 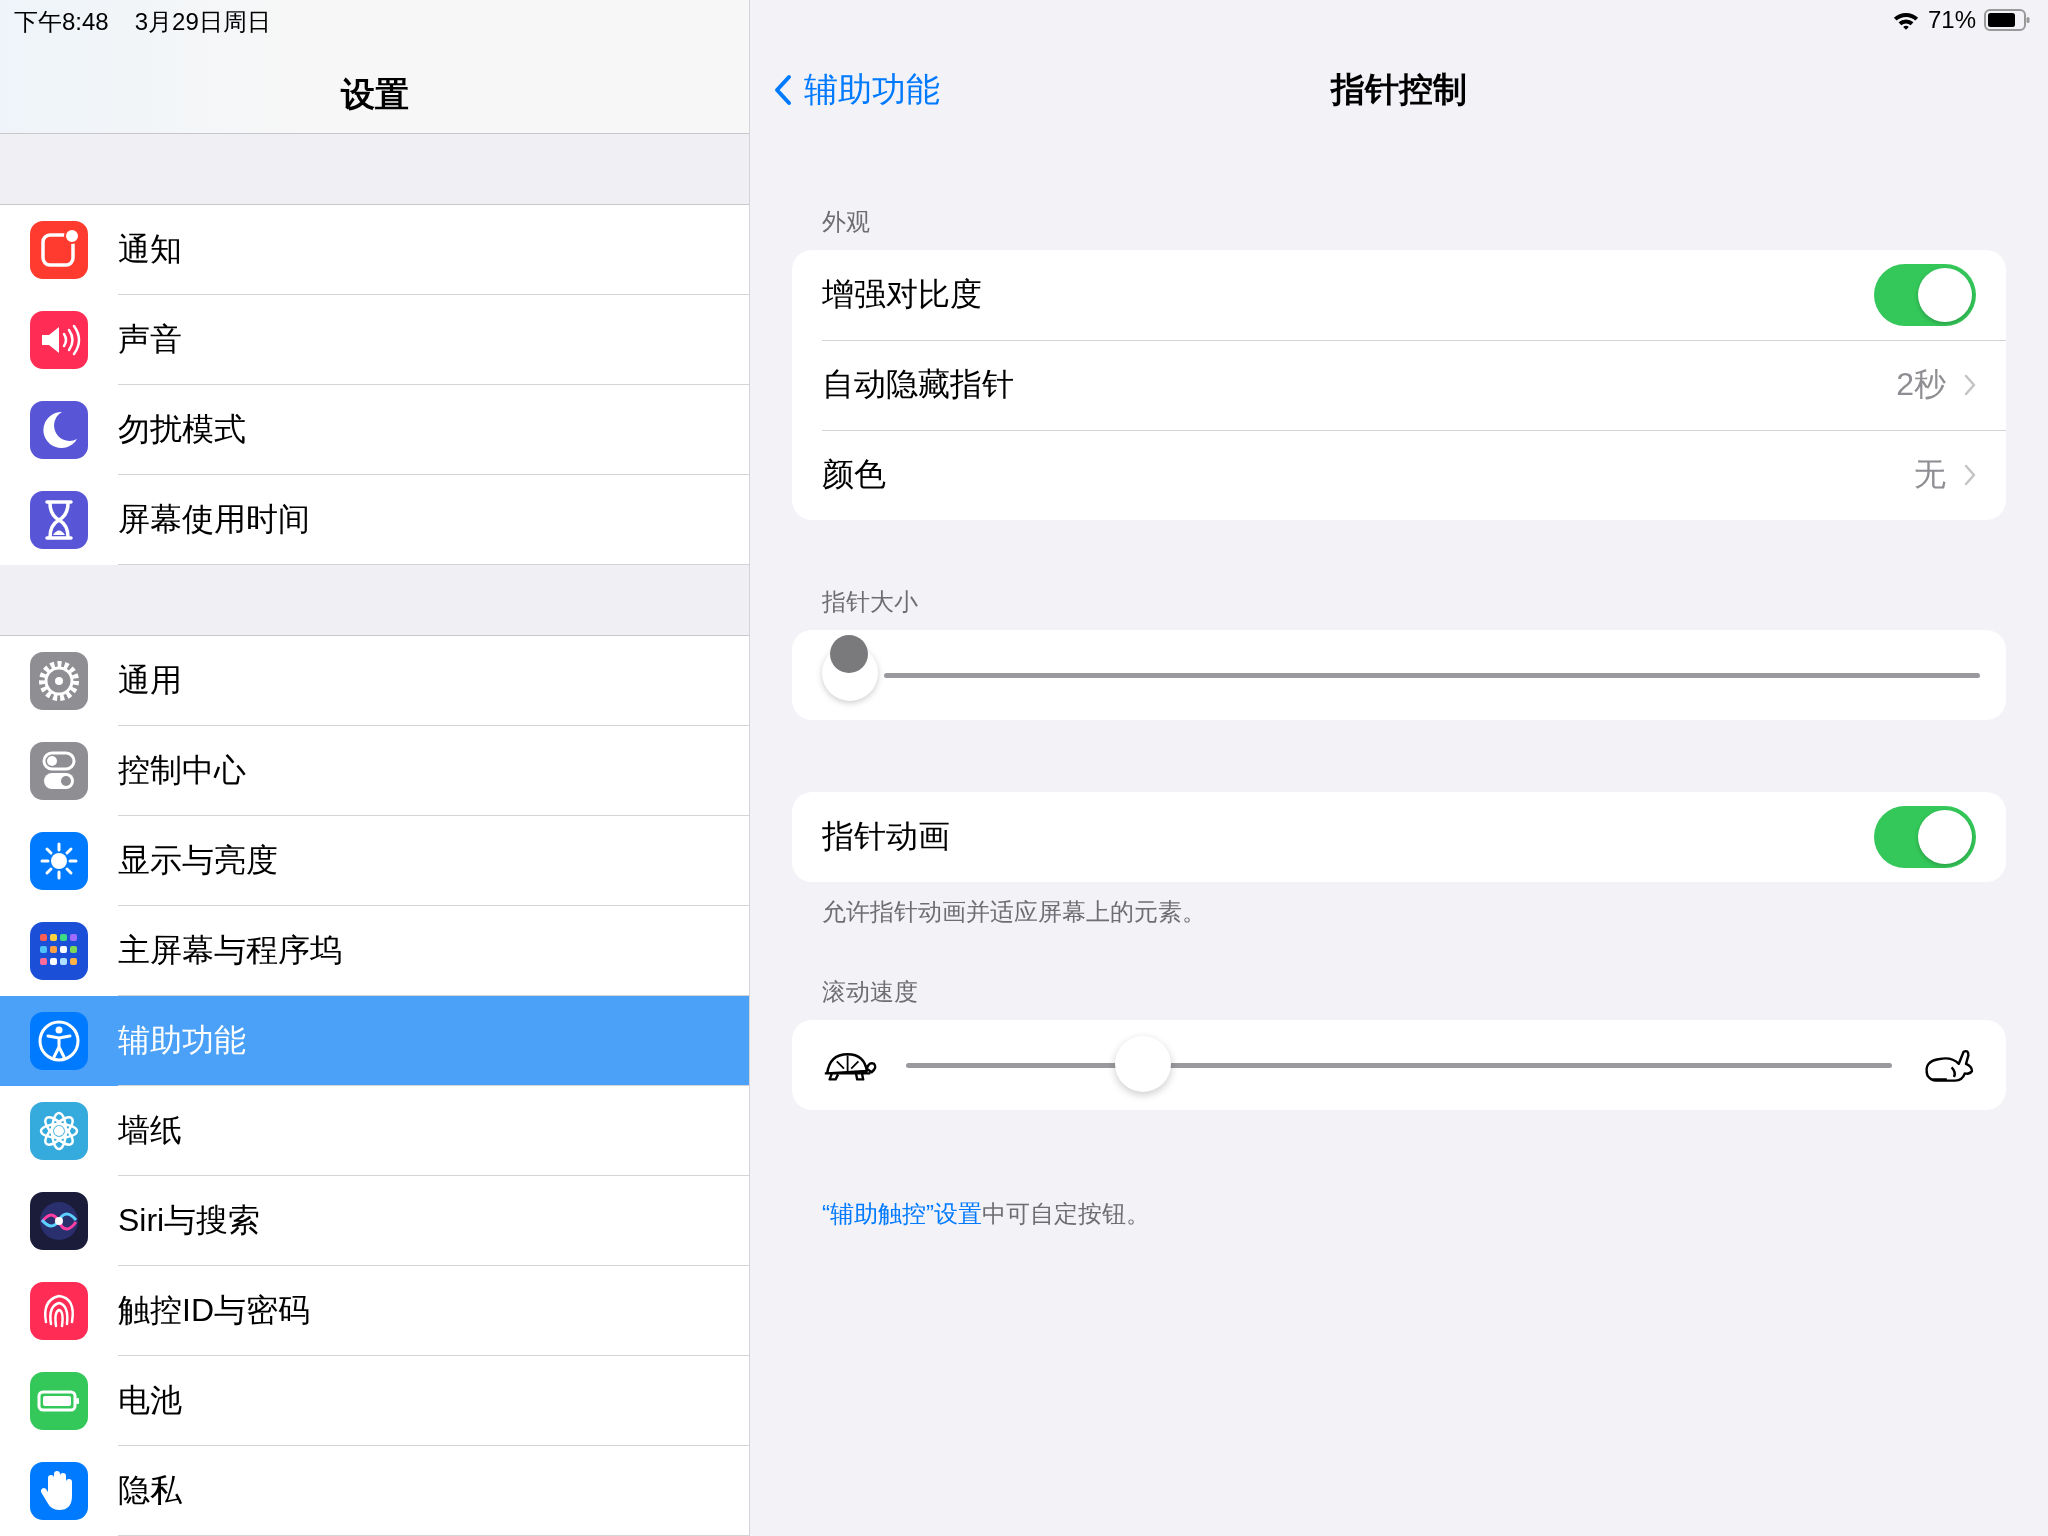 What do you see at coordinates (59, 1041) in the screenshot?
I see `accessibility-icon` at bounding box center [59, 1041].